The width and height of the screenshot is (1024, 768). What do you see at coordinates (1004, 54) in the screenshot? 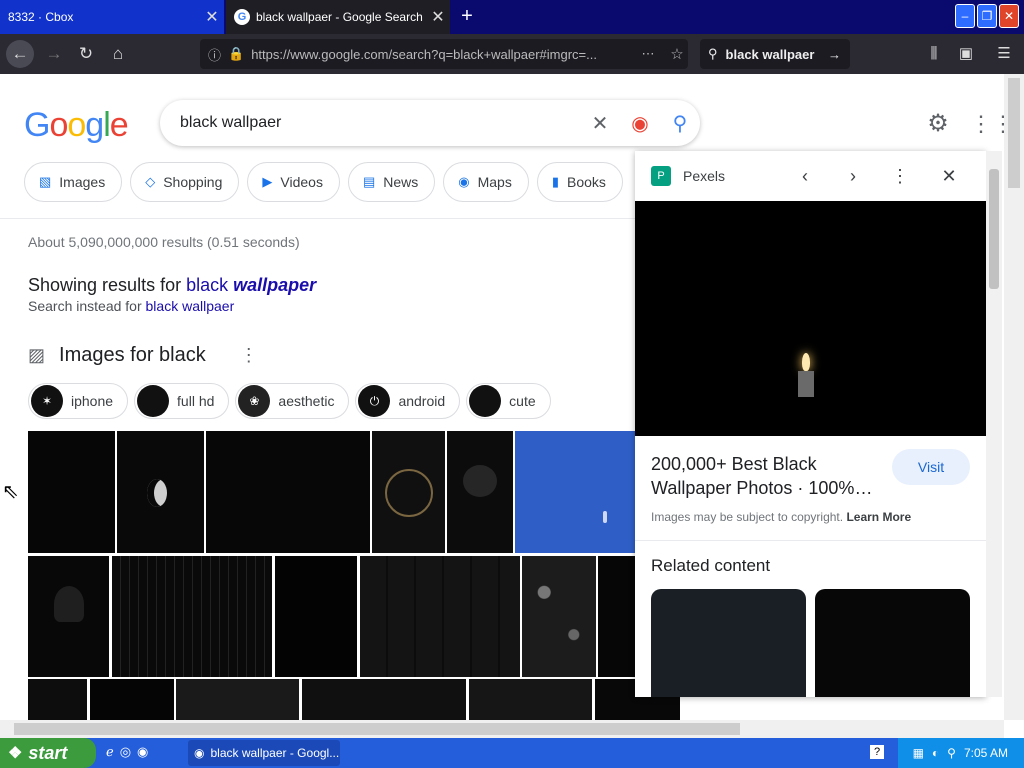
I see `menu-icon: ☰` at bounding box center [1004, 54].